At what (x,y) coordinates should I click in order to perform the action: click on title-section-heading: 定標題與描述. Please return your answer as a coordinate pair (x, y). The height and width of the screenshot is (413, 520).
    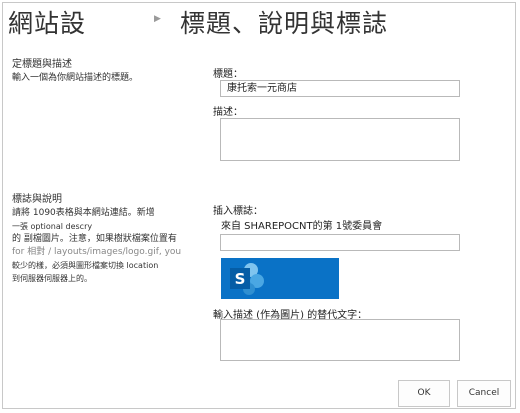
    Looking at the image, I should click on (42, 64).